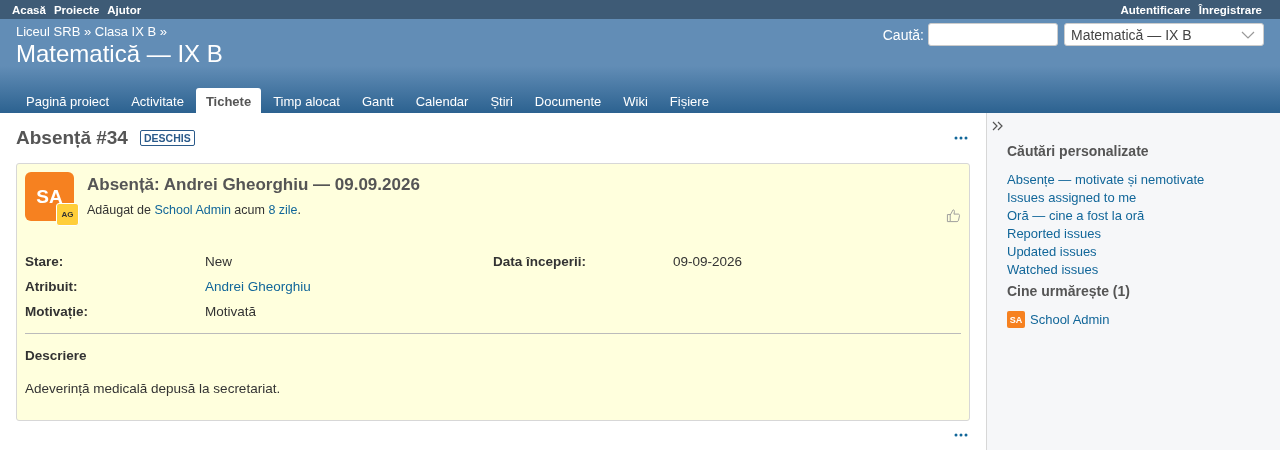  Describe the element at coordinates (708, 261) in the screenshot. I see `attribute-value: 09-09-2026` at that location.